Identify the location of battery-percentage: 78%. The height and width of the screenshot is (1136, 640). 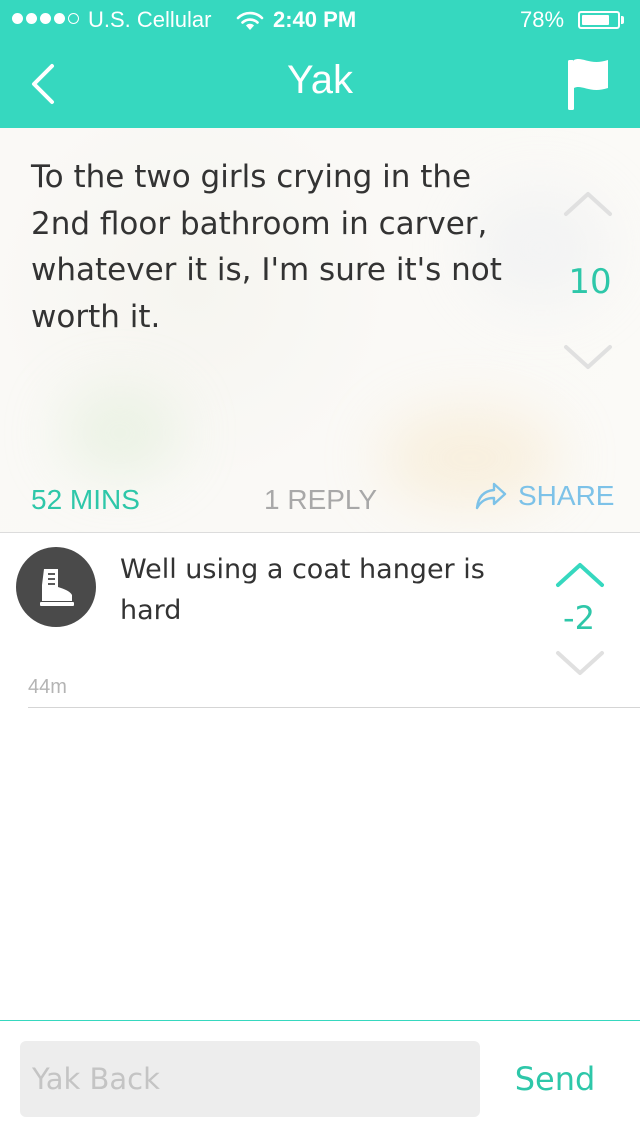
(542, 19).